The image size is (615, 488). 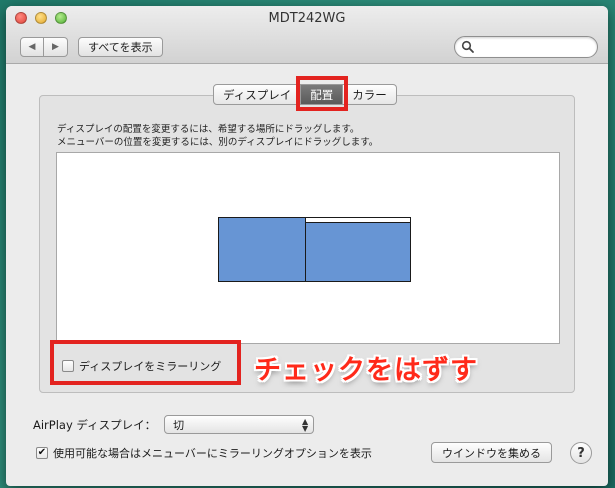 I want to click on menubar-mirroring-label: 使用可能な場合はメニューバーにミラーリングオプションを表示, so click(x=212, y=453).